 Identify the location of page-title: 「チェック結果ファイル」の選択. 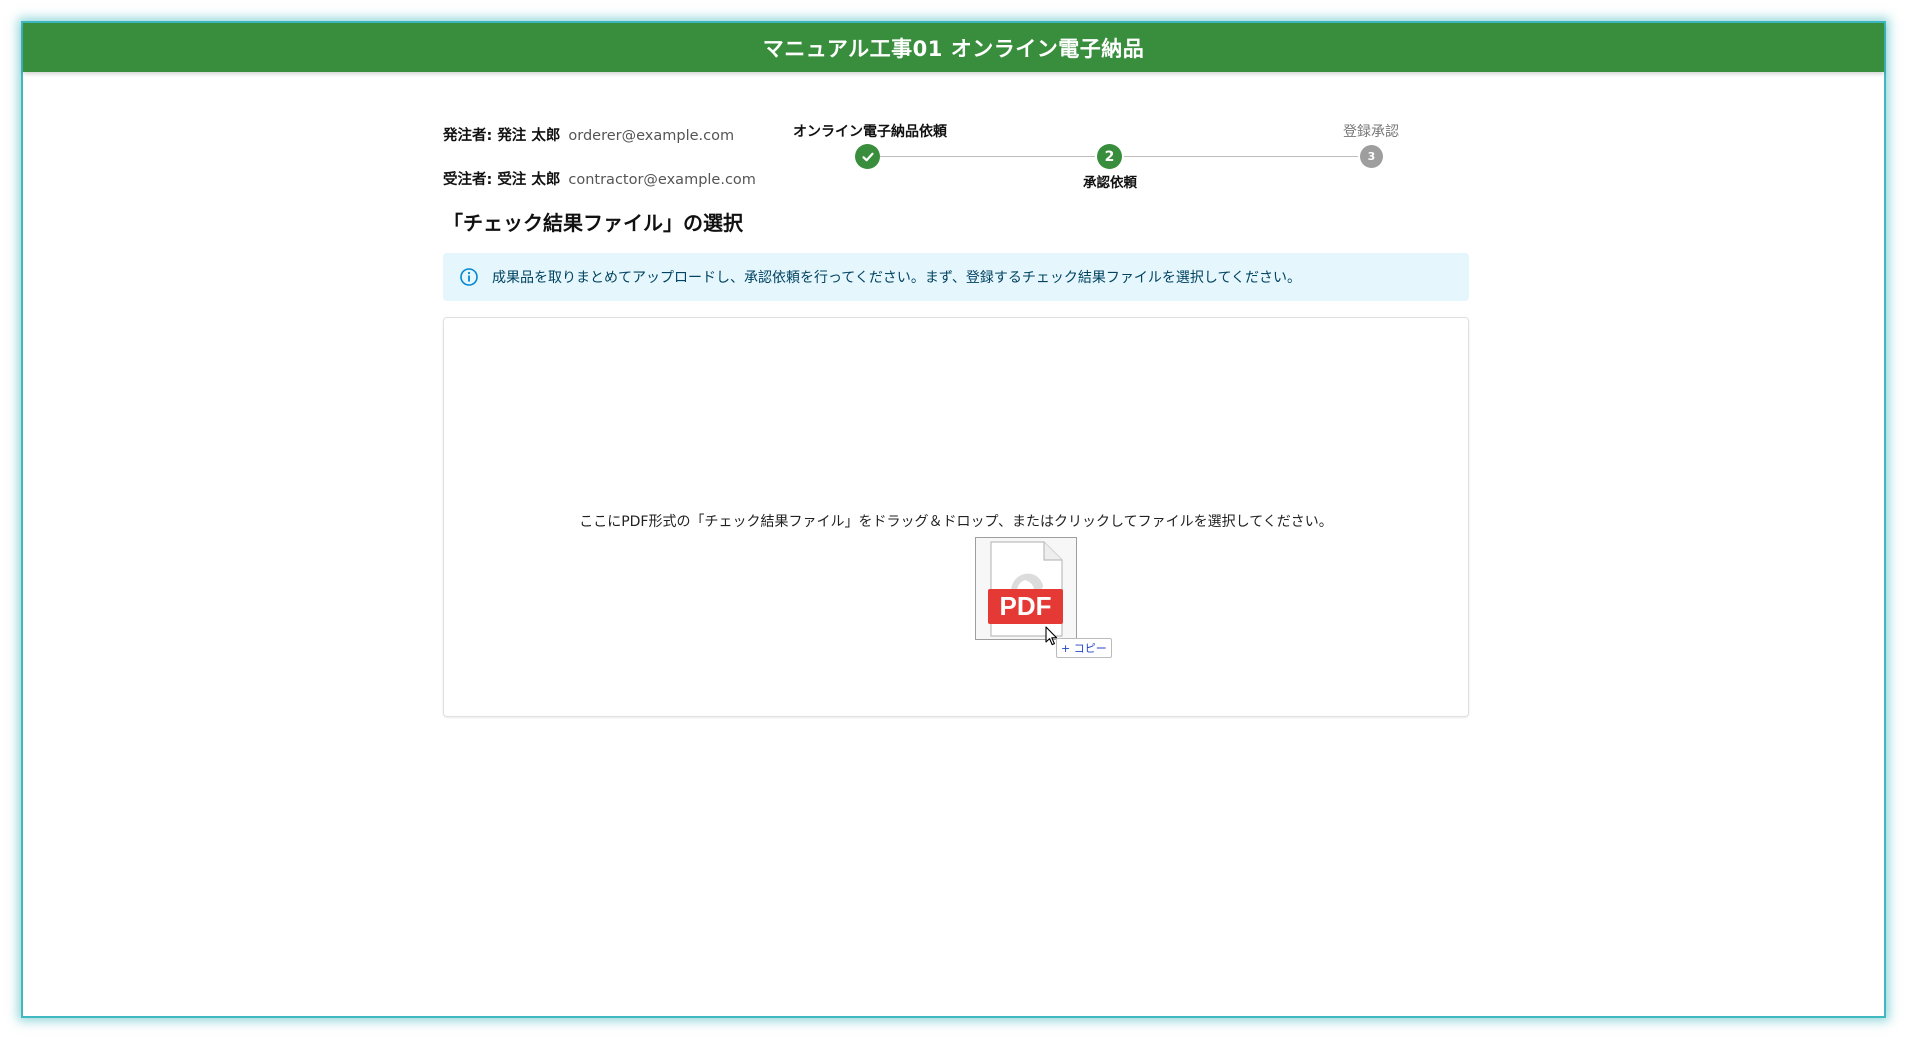
(593, 223).